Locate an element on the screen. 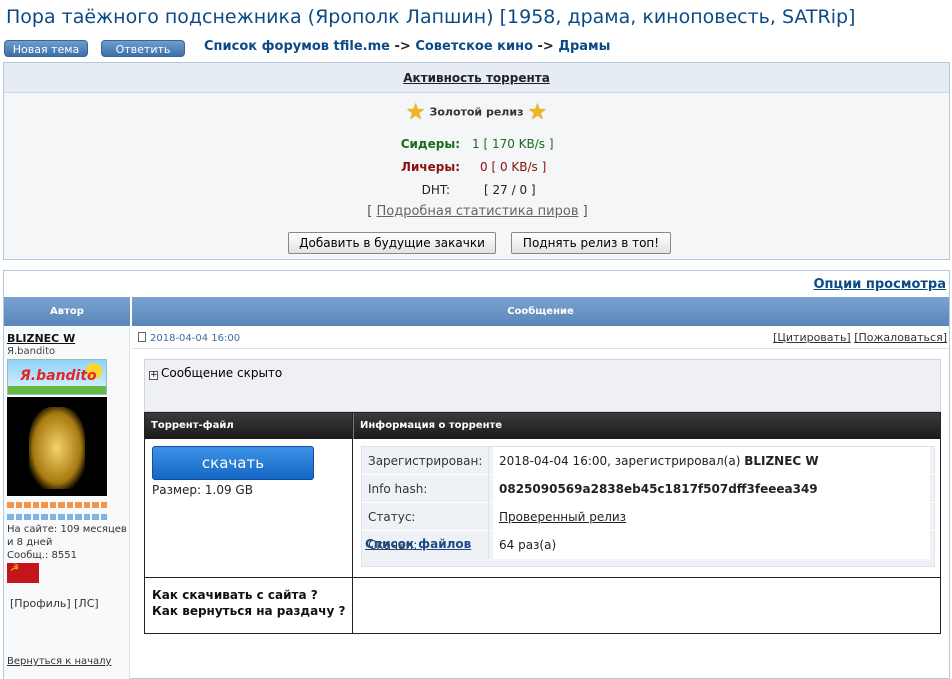 This screenshot has width=952, height=679. spoiler-label: Сообщение скрыто is located at coordinates (221, 373).